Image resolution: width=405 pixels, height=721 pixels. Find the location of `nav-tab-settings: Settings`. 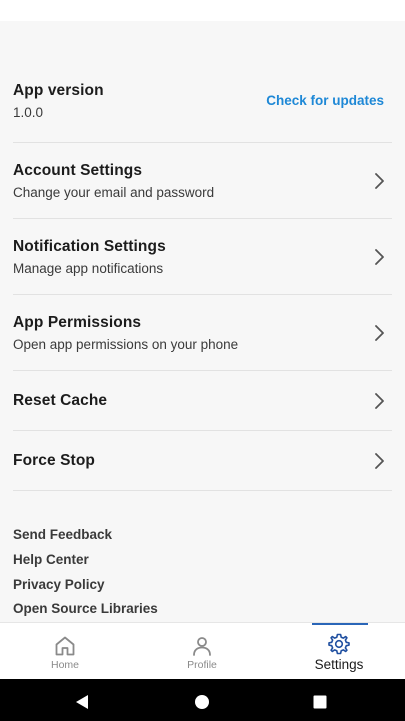

nav-tab-settings: Settings is located at coordinates (339, 651).